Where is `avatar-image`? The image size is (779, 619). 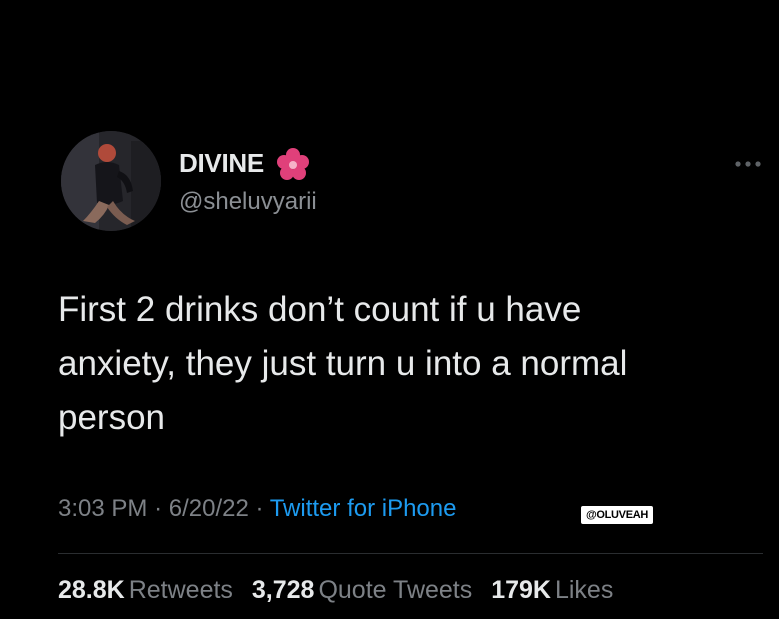 avatar-image is located at coordinates (111, 181).